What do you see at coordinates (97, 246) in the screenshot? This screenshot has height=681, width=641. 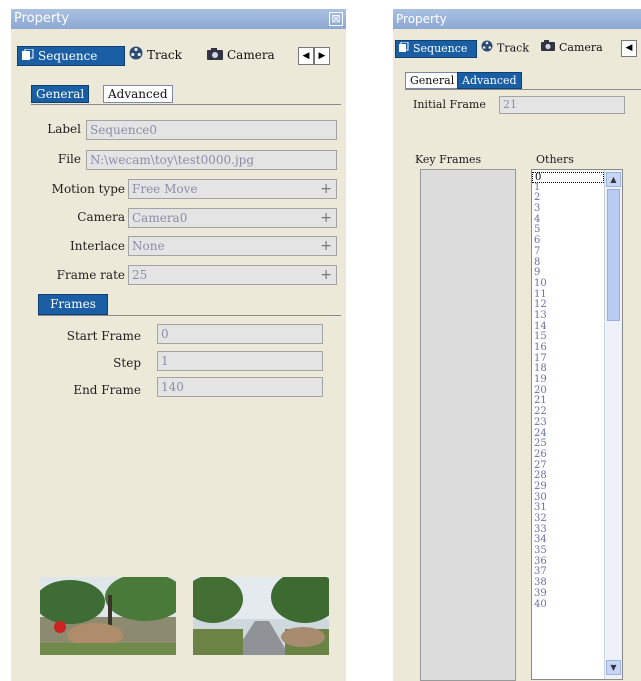 I see `interlace-label: Interlace` at bounding box center [97, 246].